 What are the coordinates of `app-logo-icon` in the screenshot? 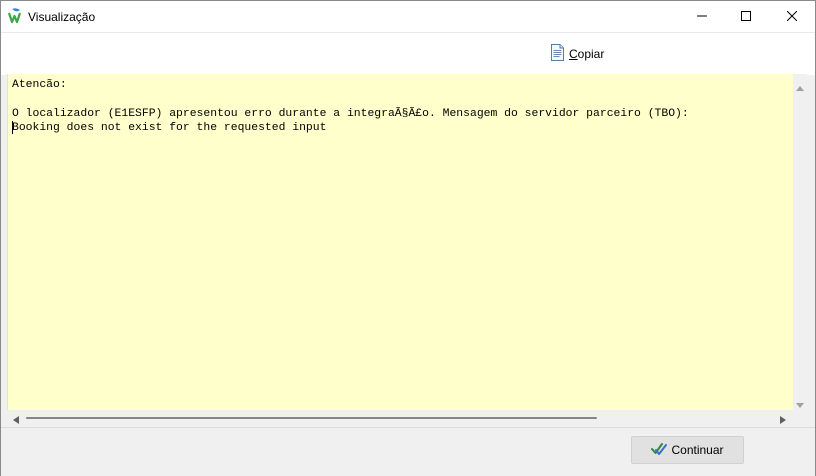 It's located at (15, 16).